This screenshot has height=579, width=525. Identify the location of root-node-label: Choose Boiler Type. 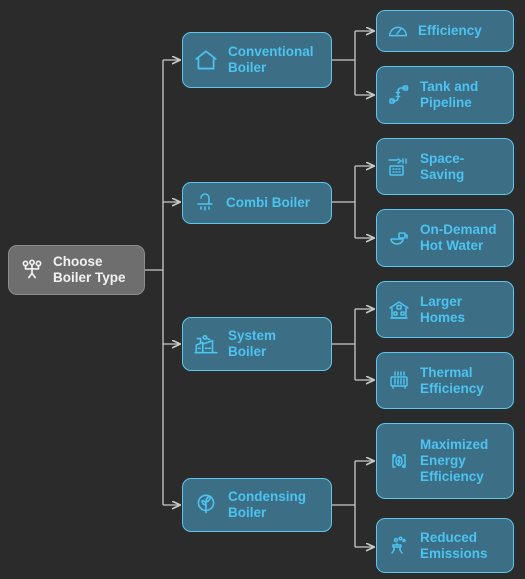
(89, 269).